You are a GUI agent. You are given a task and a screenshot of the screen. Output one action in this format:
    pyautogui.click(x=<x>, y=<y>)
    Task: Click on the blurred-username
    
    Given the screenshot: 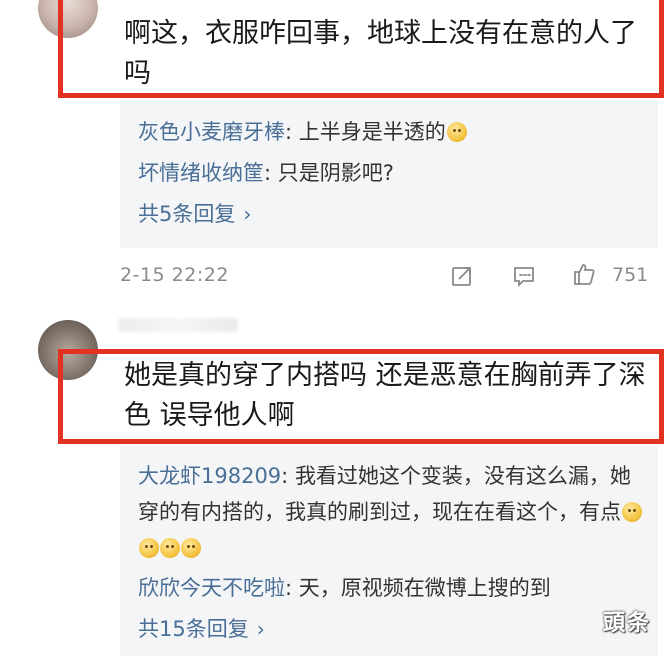 What is the action you would take?
    pyautogui.click(x=178, y=325)
    